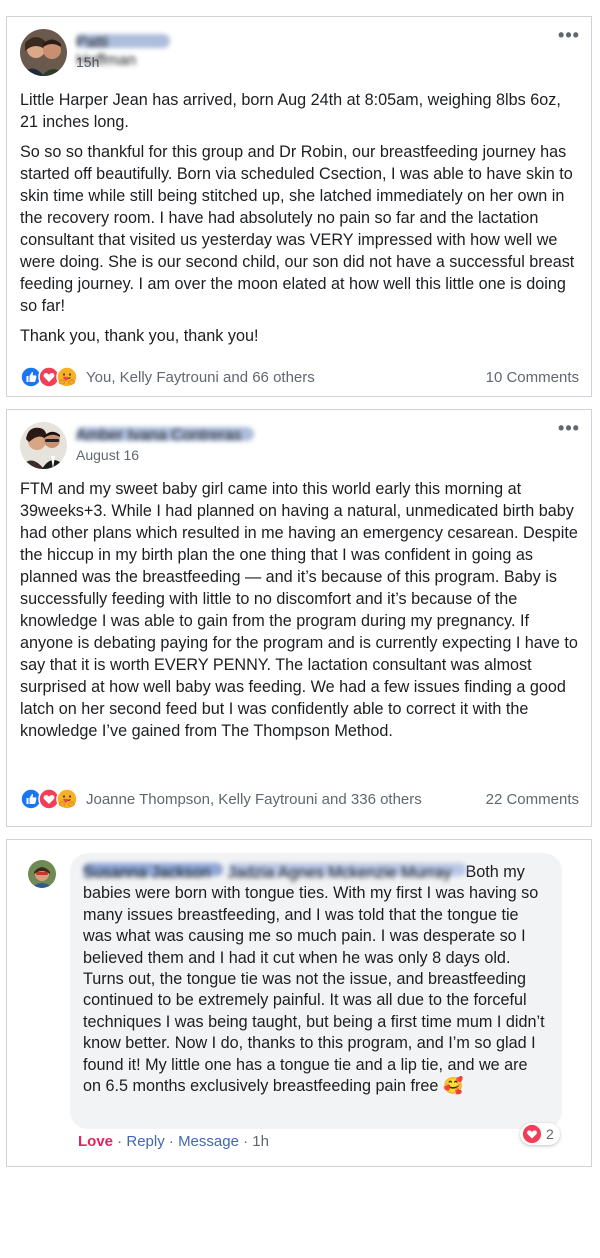 Image resolution: width=600 pixels, height=1258 pixels. I want to click on smiling-face-with-hearts-icon: 🥰, so click(453, 1086).